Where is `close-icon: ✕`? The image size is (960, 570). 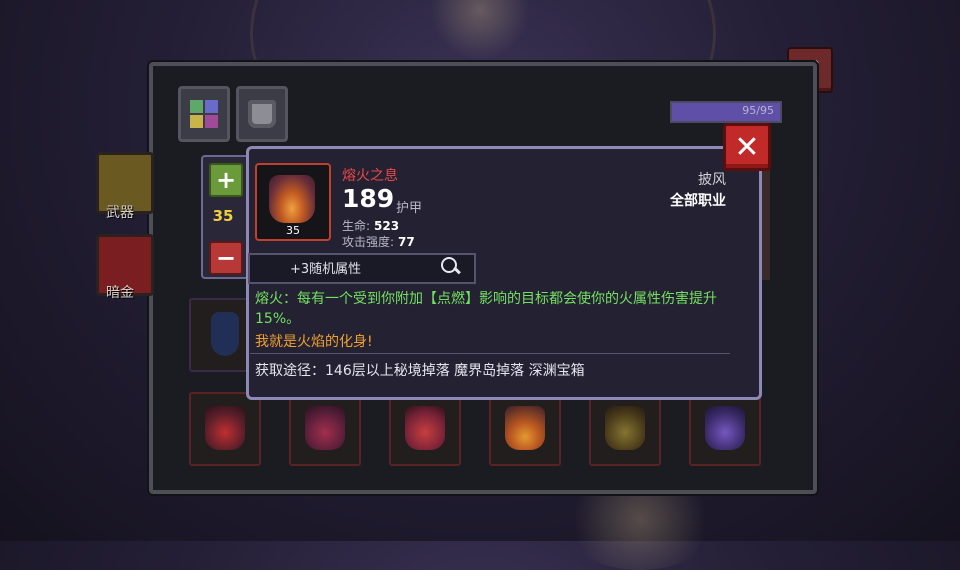
close-icon: ✕ is located at coordinates (747, 147).